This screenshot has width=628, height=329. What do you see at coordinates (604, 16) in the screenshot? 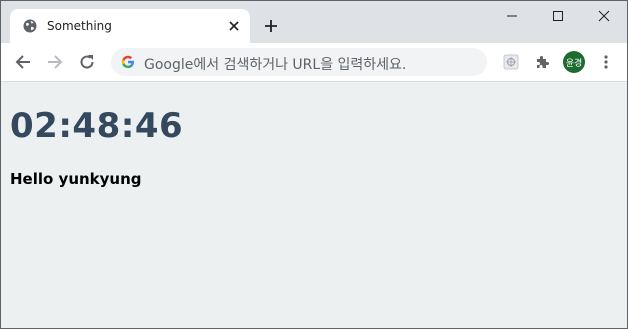
I see `window-close-button` at bounding box center [604, 16].